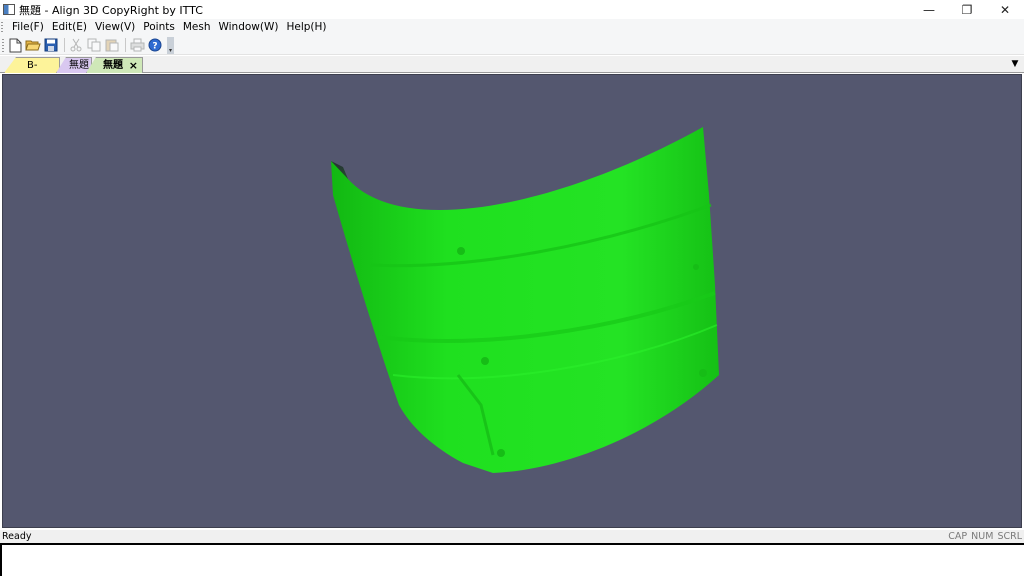  What do you see at coordinates (512, 536) in the screenshot?
I see `status-bar: Ready CAP NUM SCRL` at bounding box center [512, 536].